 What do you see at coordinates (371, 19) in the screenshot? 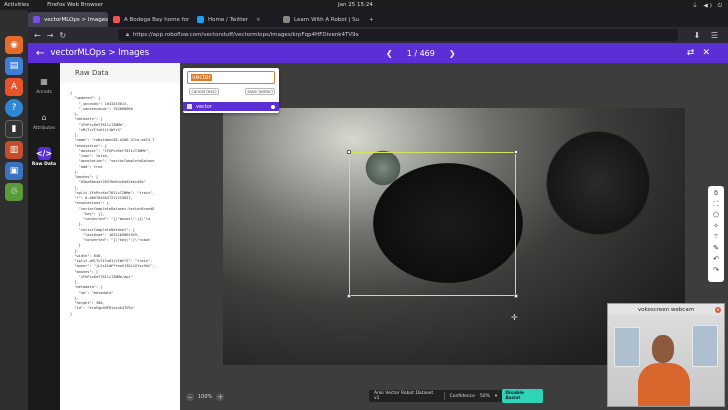
I see `new-tab-button: +` at bounding box center [371, 19].